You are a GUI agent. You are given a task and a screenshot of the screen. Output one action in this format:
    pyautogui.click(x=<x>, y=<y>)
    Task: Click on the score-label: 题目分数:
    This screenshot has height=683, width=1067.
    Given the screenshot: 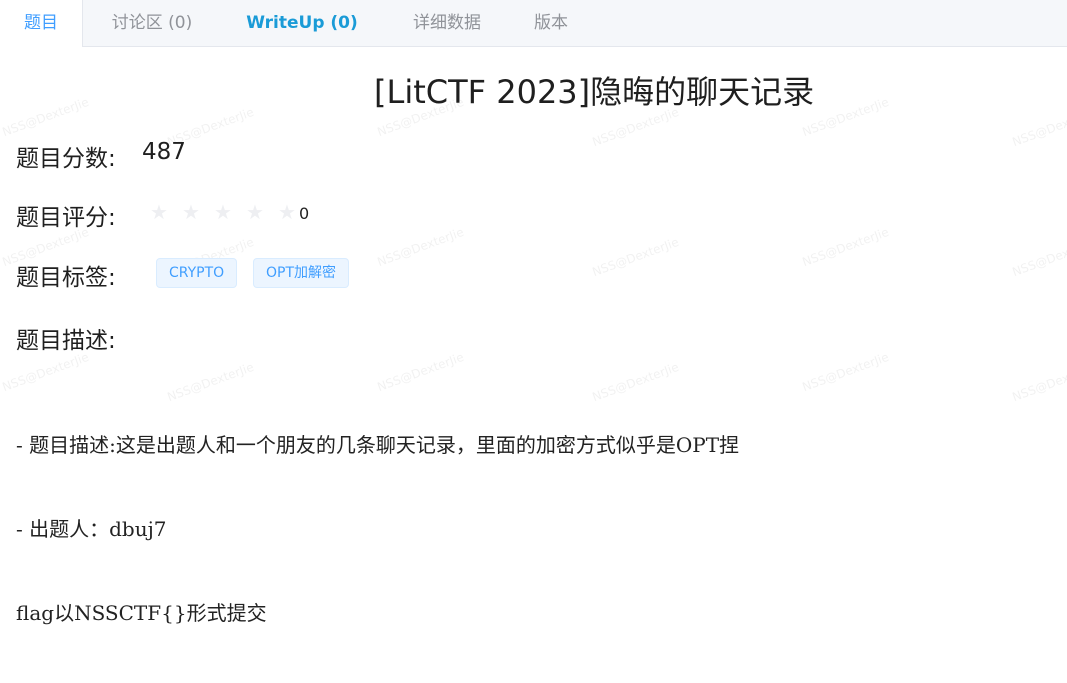 What is the action you would take?
    pyautogui.click(x=66, y=159)
    